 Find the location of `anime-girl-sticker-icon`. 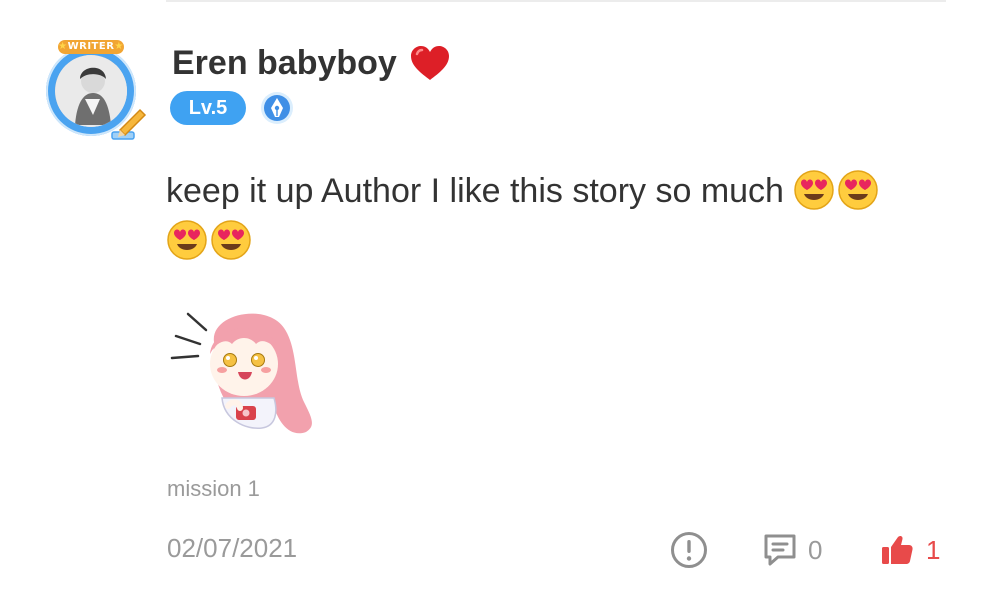

anime-girl-sticker-icon is located at coordinates (246, 372).